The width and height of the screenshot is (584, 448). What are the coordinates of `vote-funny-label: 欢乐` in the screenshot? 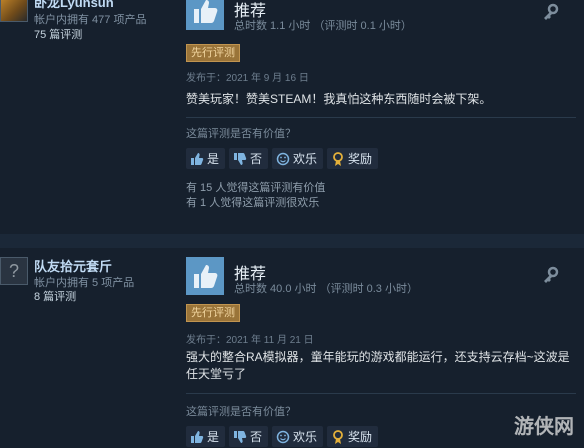 It's located at (305, 159).